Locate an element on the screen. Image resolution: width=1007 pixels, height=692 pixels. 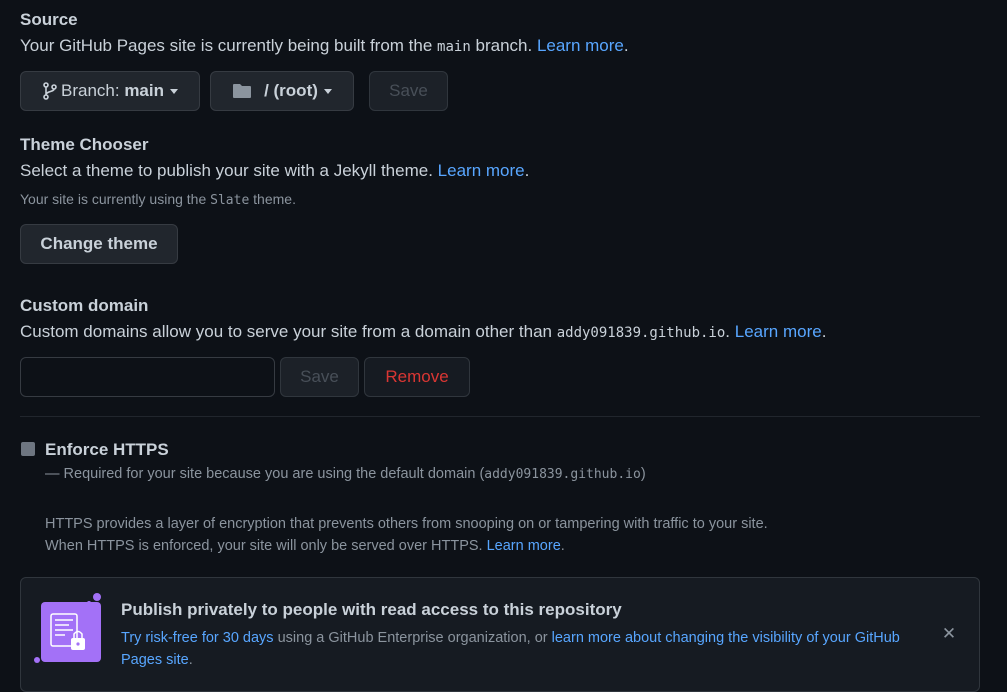
custom-domain-period: . is located at coordinates (824, 331).